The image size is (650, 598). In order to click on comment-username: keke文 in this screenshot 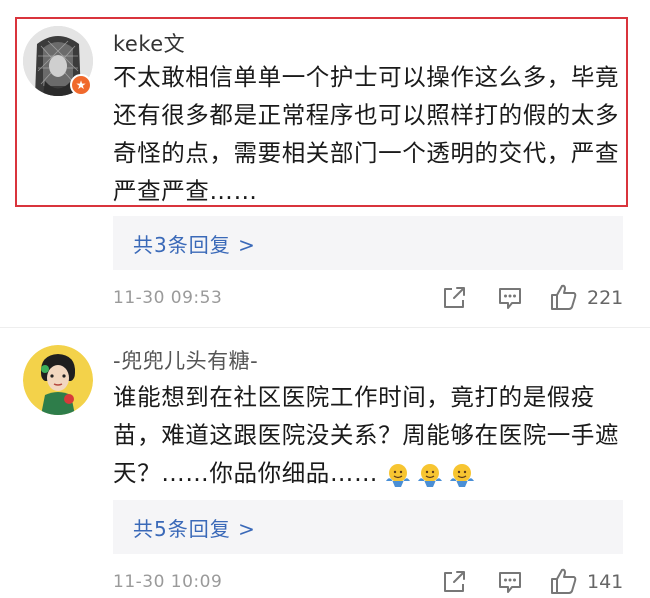, I will do `click(149, 43)`.